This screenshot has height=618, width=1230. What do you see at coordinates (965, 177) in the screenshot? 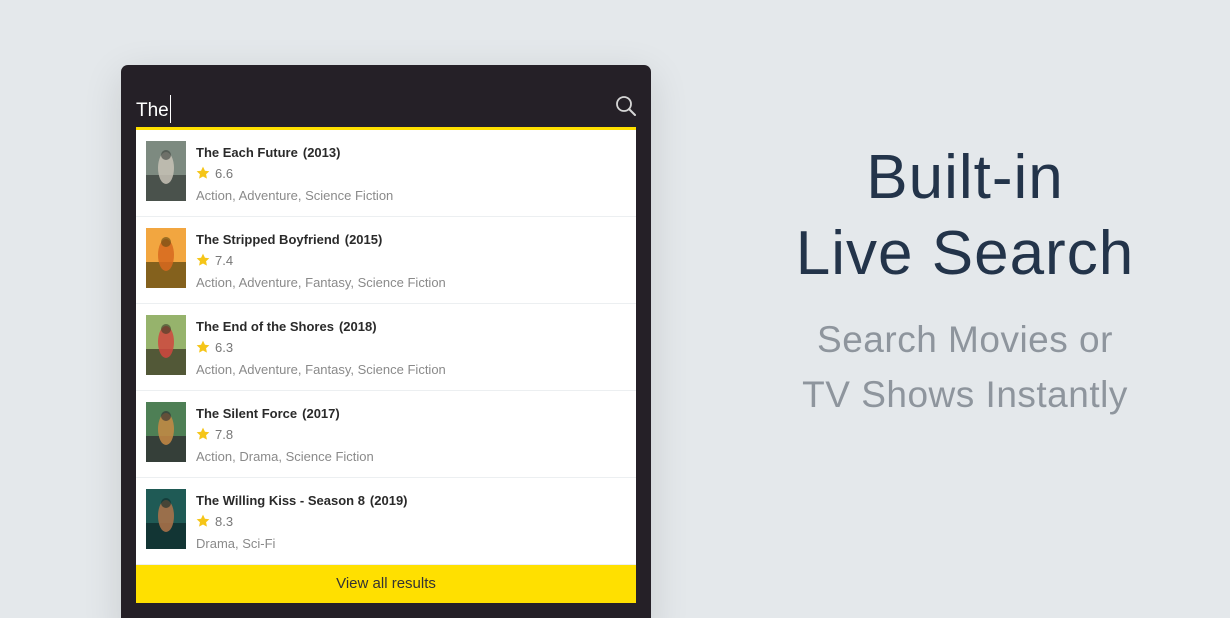
I see `feature-title-line-1: Built-in` at bounding box center [965, 177].